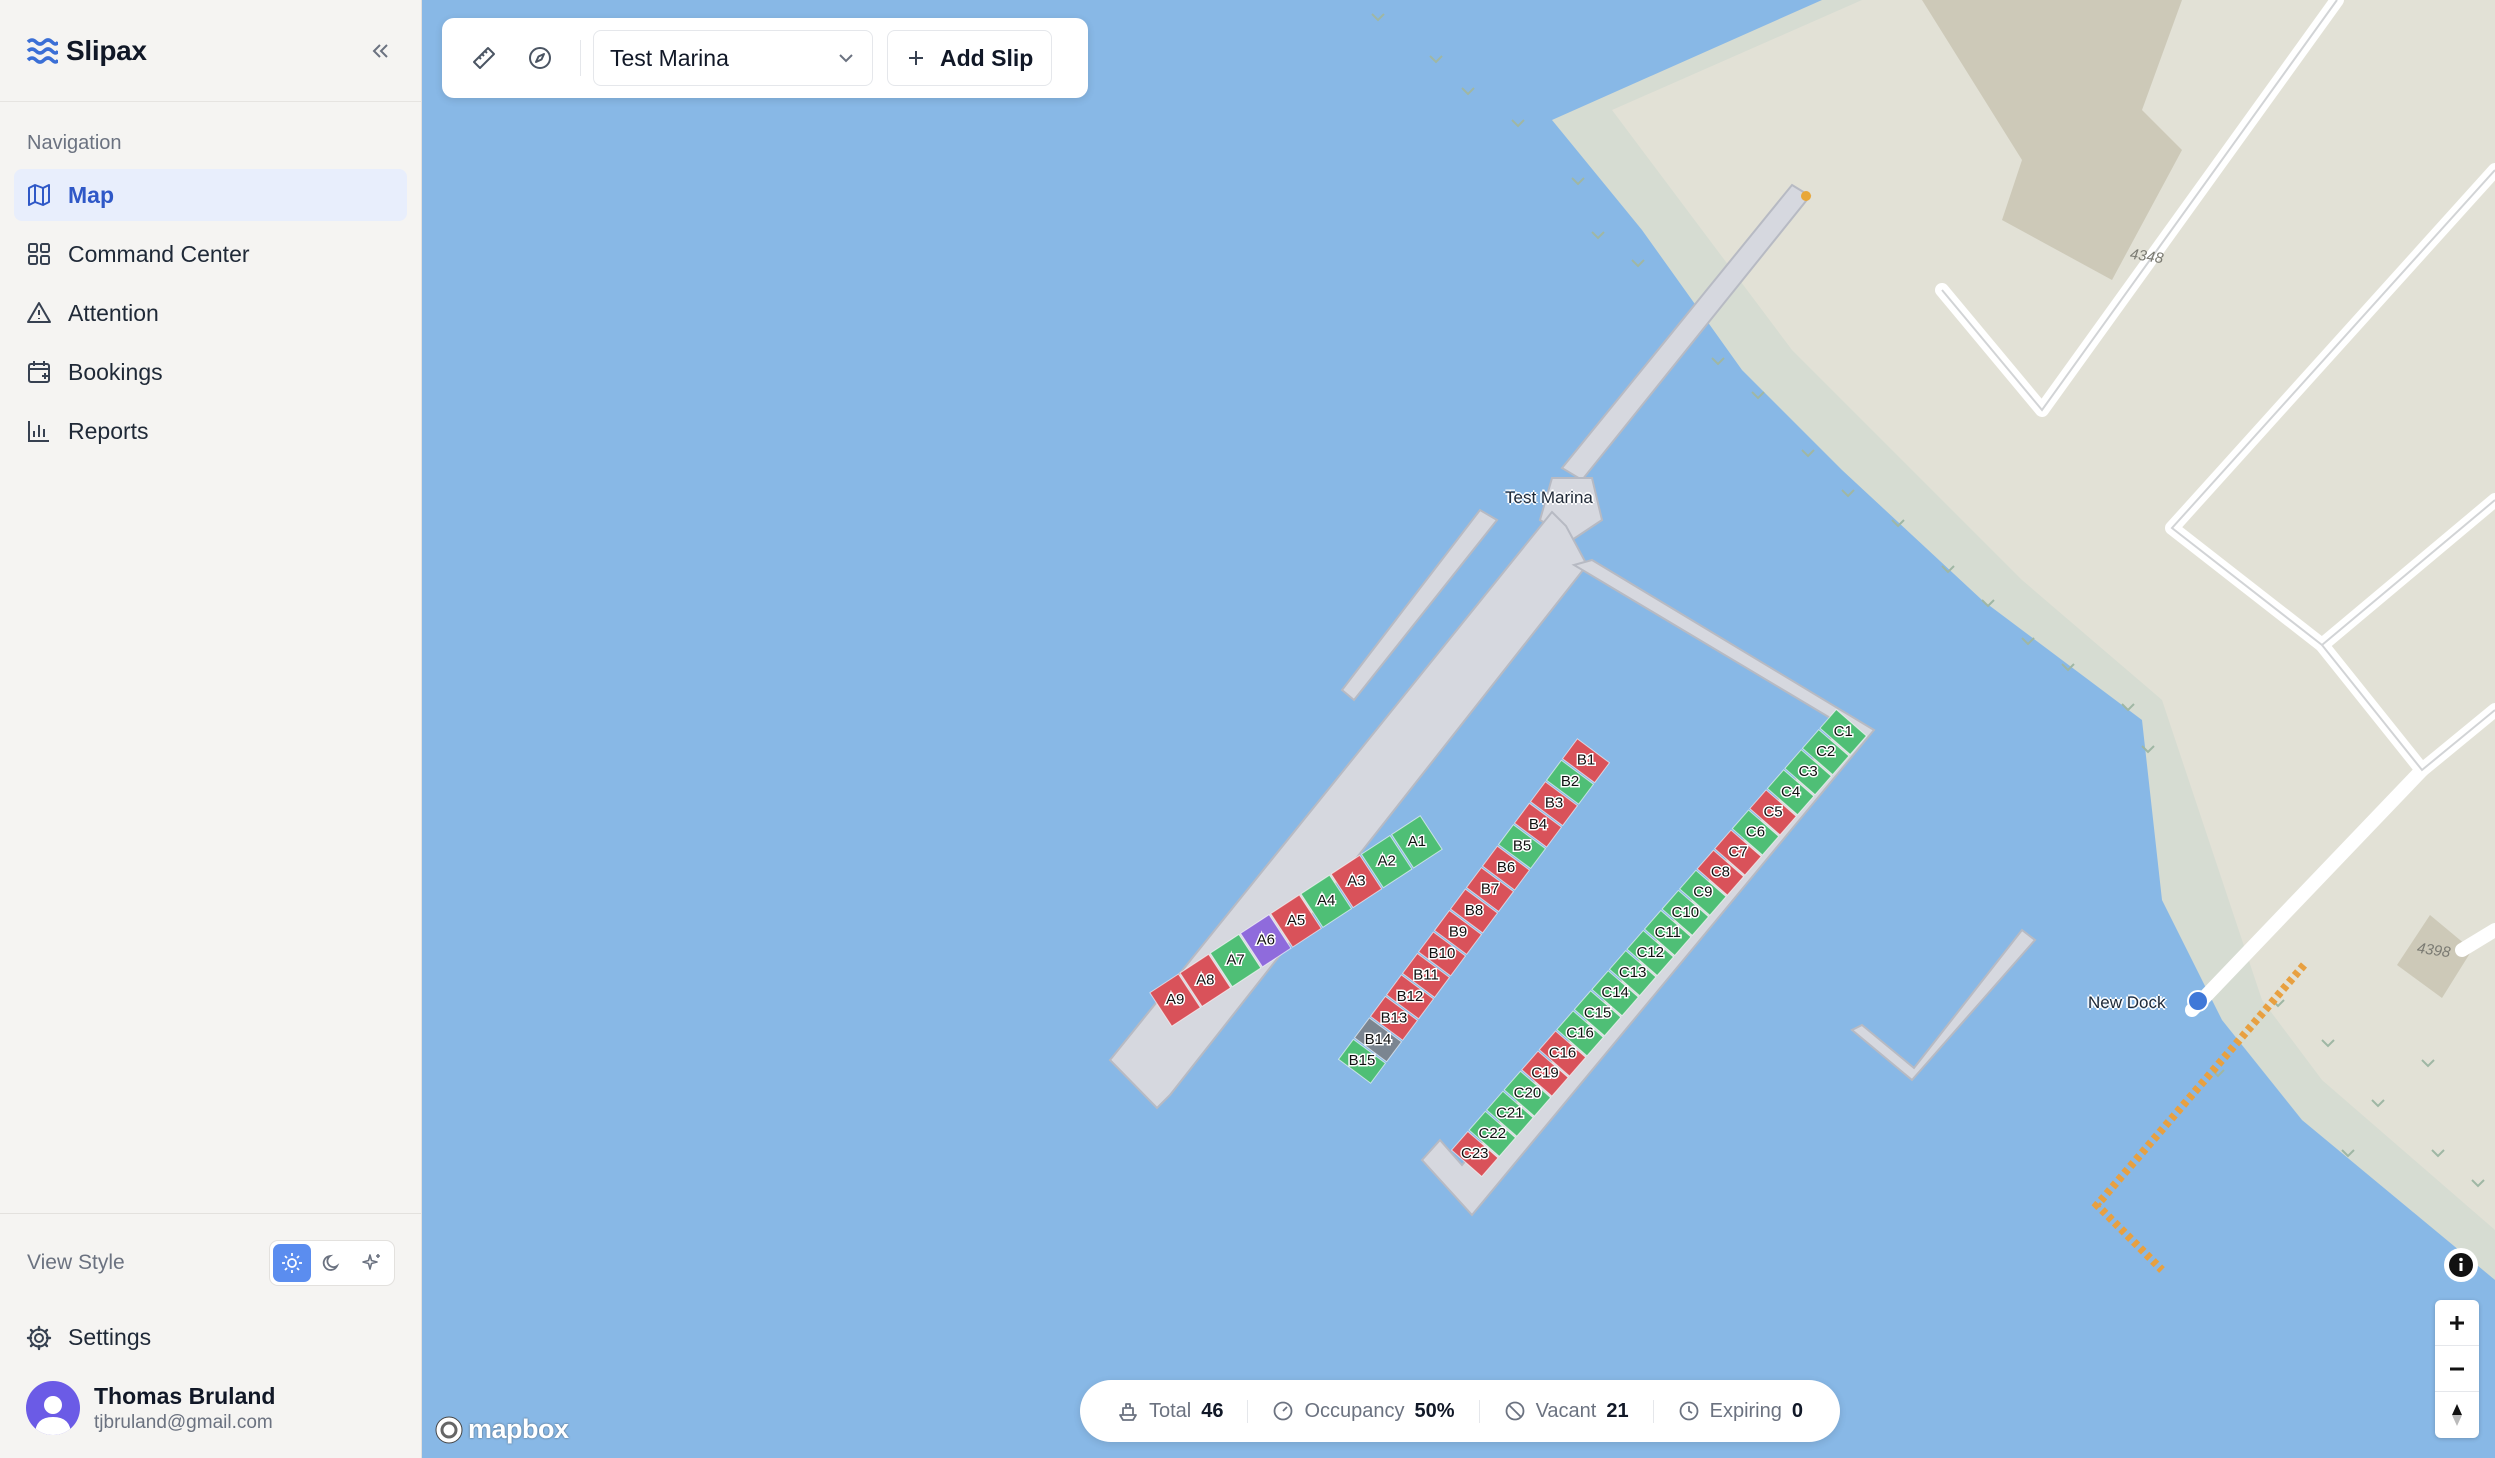 This screenshot has width=2495, height=1458. I want to click on slip-label: B2, so click(1570, 781).